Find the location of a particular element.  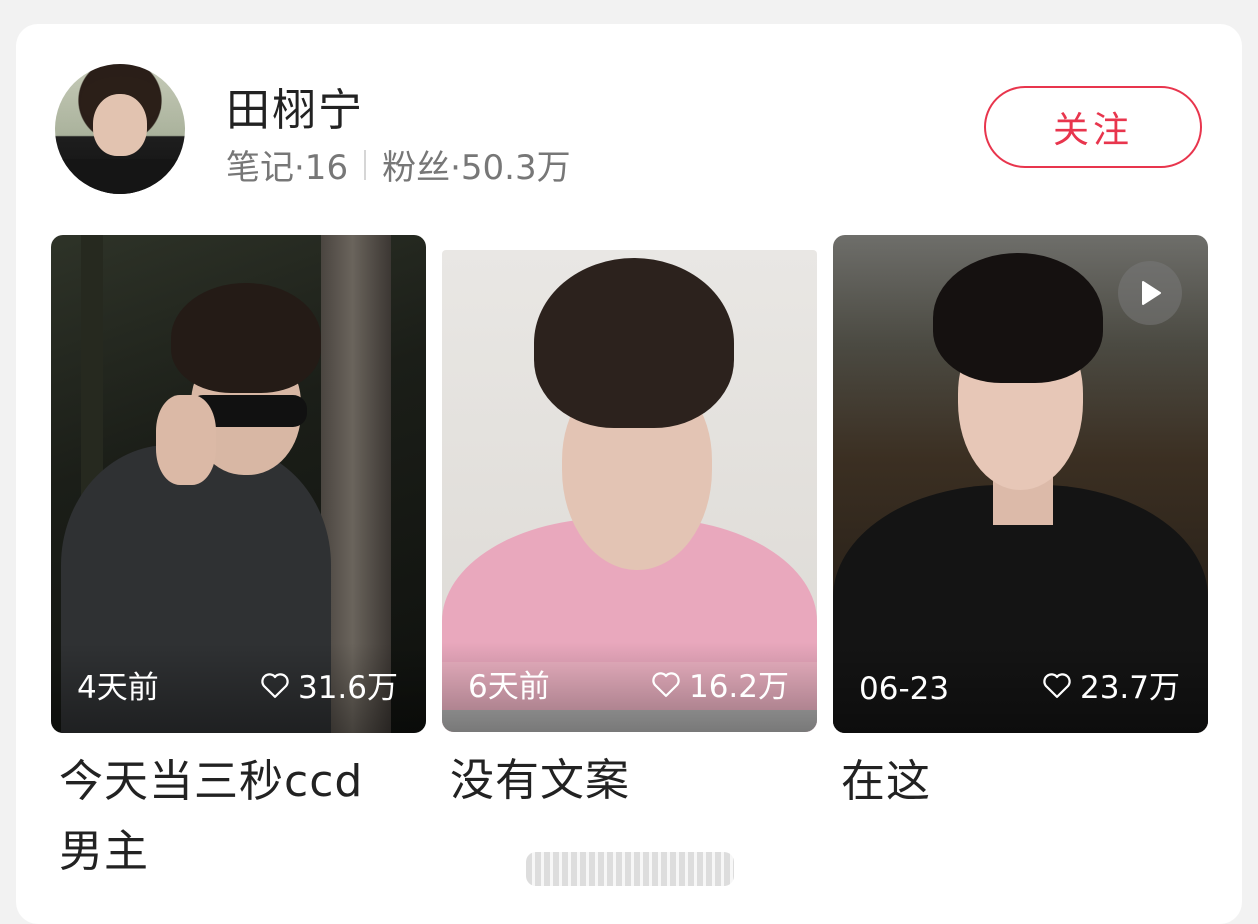

avatar-face is located at coordinates (120, 125).